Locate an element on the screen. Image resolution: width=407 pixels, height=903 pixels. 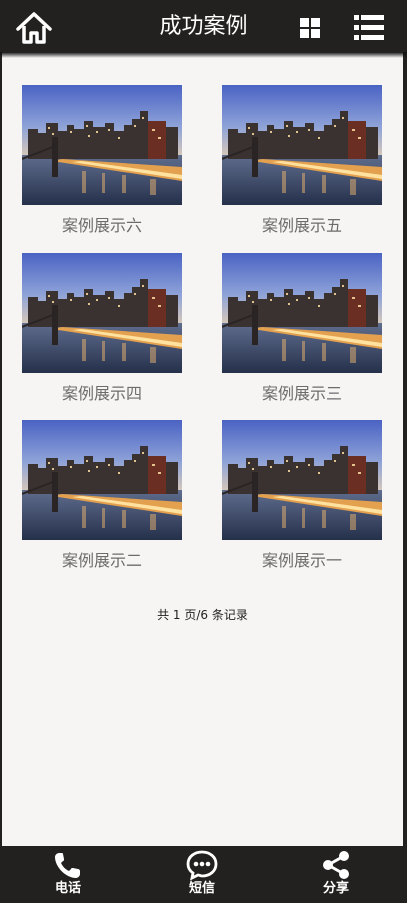
share-icon is located at coordinates (336, 865).